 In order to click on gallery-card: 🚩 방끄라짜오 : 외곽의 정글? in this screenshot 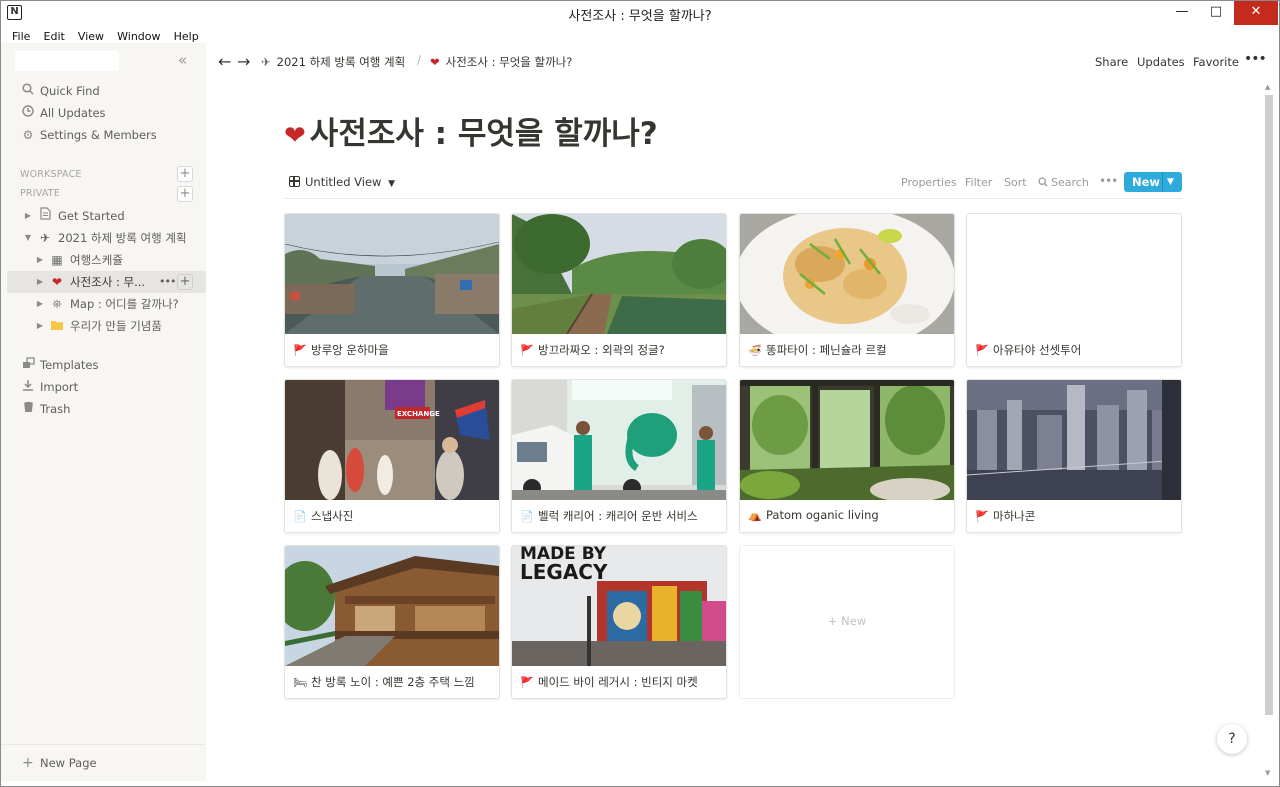, I will do `click(619, 290)`.